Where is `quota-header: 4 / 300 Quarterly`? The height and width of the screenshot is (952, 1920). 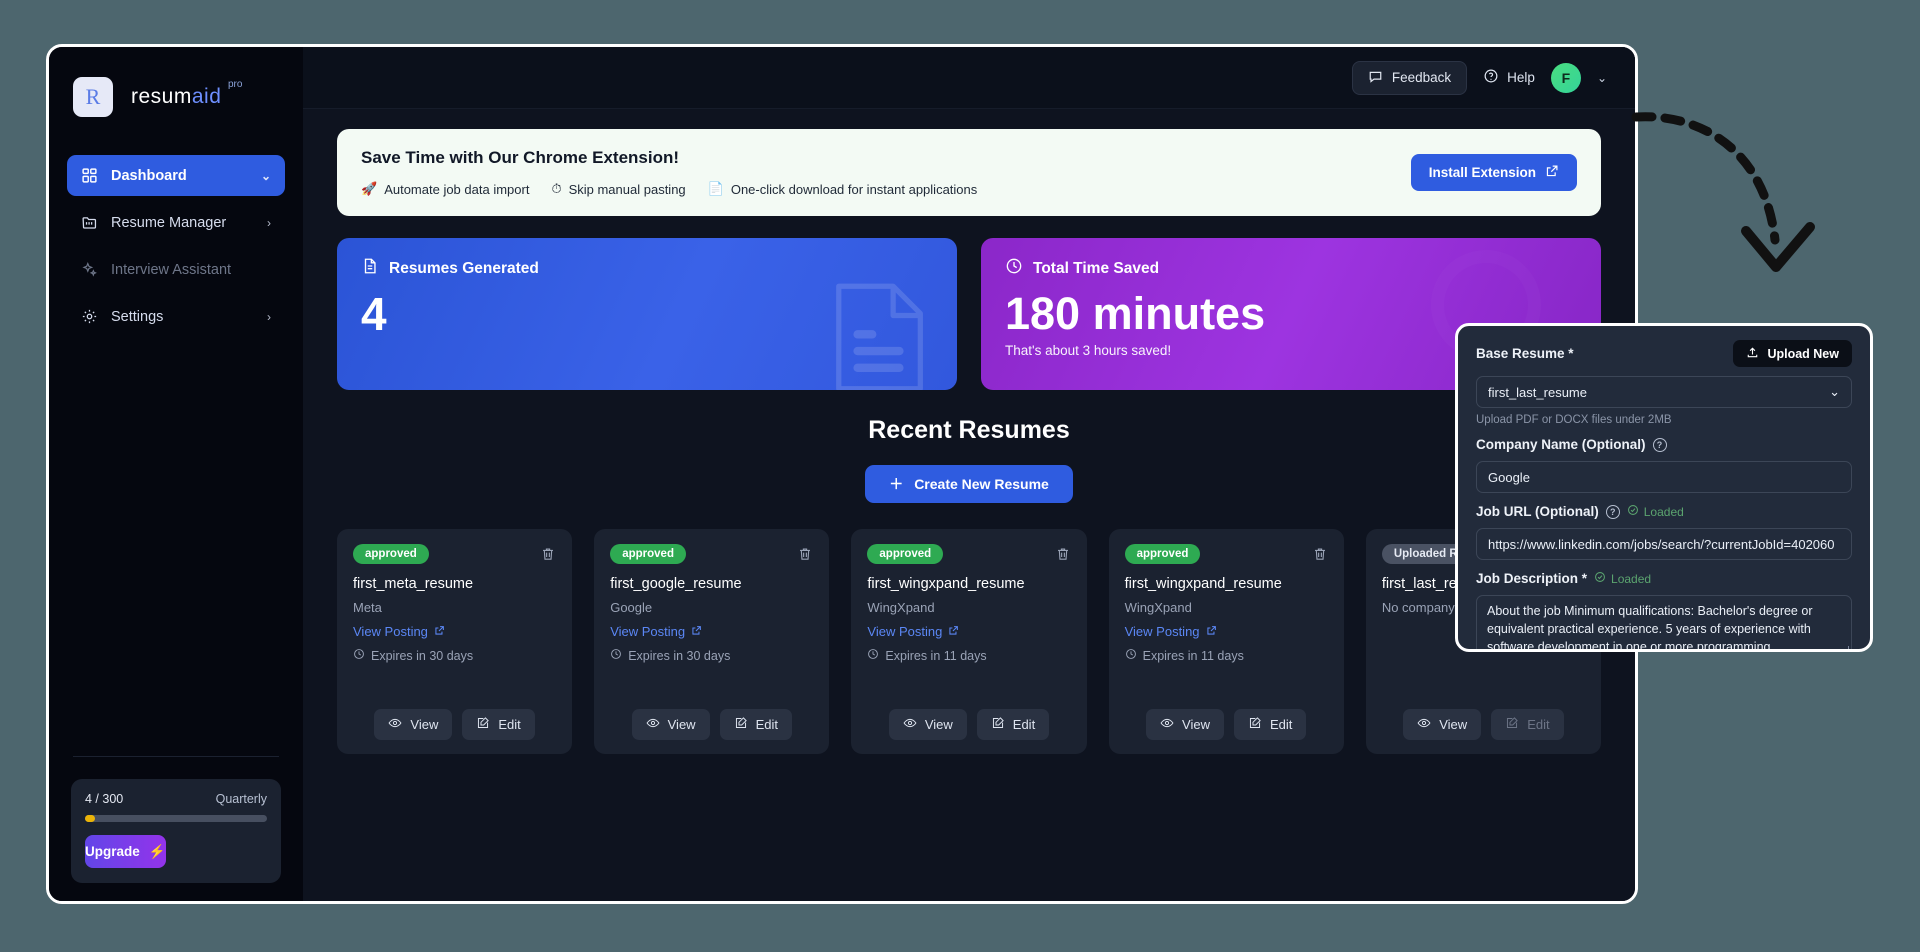 quota-header: 4 / 300 Quarterly is located at coordinates (176, 799).